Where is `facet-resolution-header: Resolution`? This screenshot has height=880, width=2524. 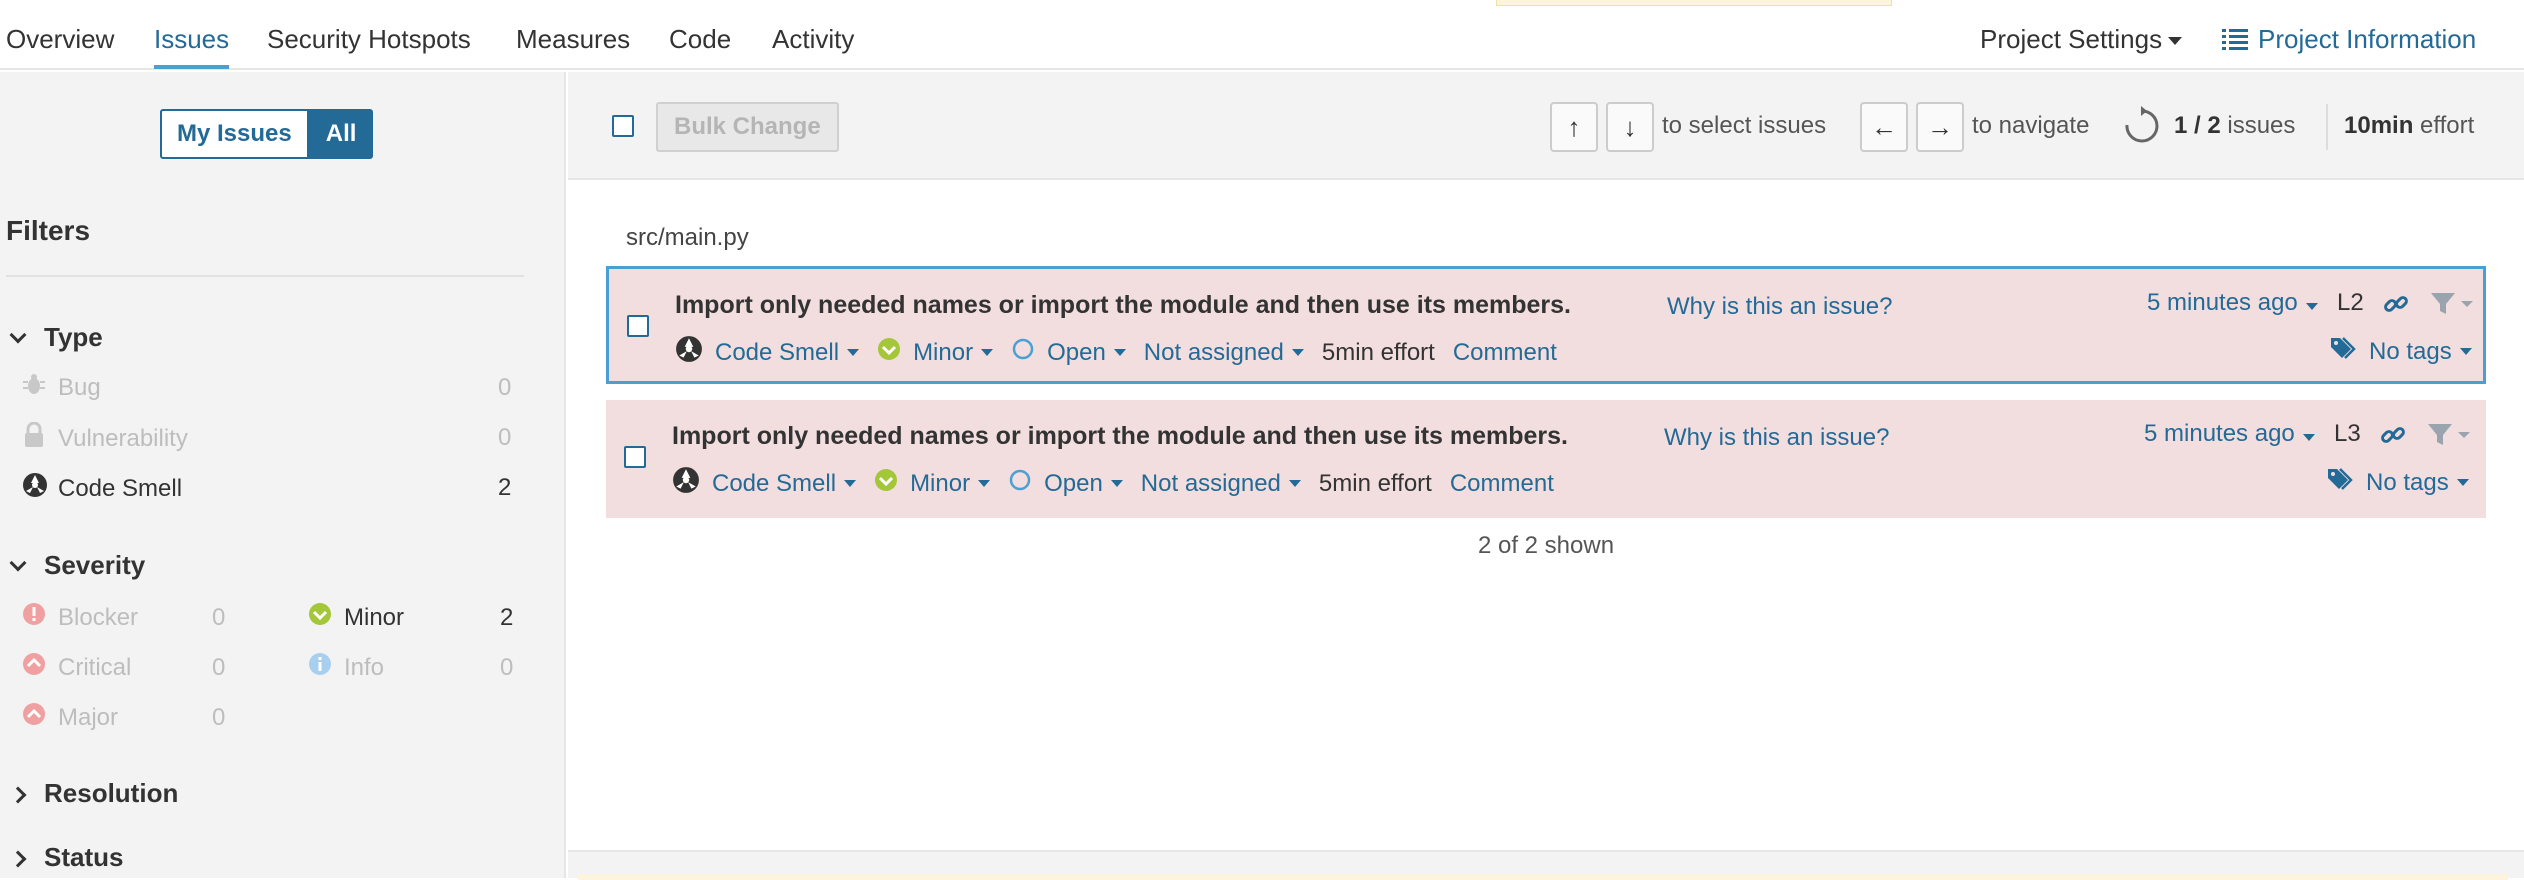
facet-resolution-header: Resolution is located at coordinates (94, 793).